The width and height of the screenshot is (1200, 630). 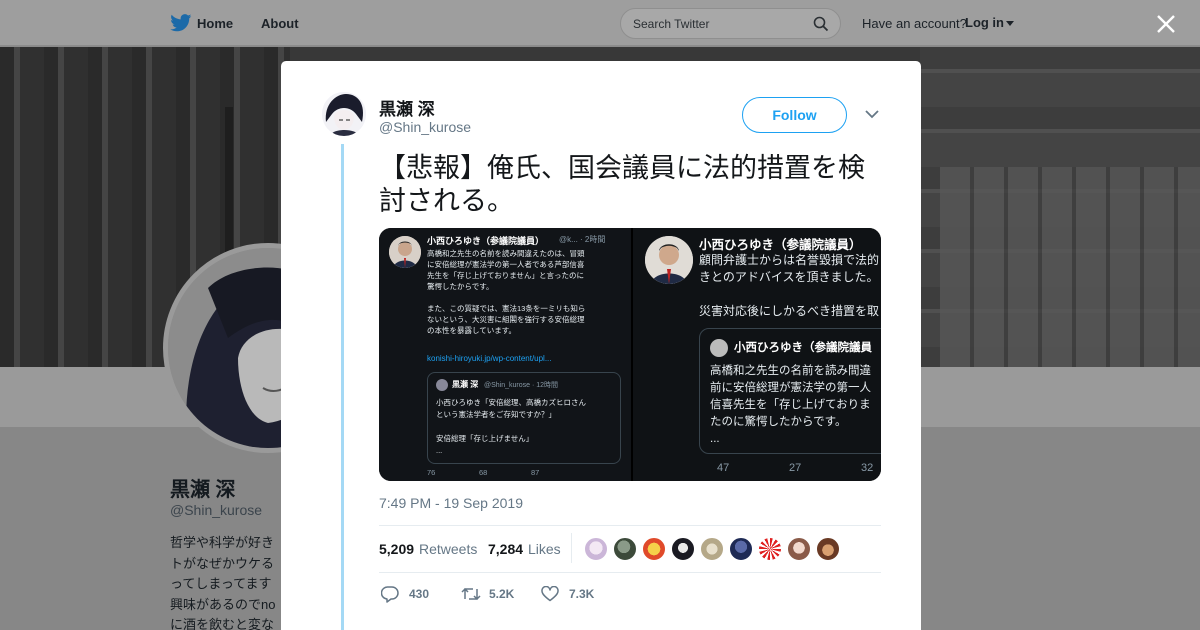 I want to click on search-box, so click(x=730, y=23).